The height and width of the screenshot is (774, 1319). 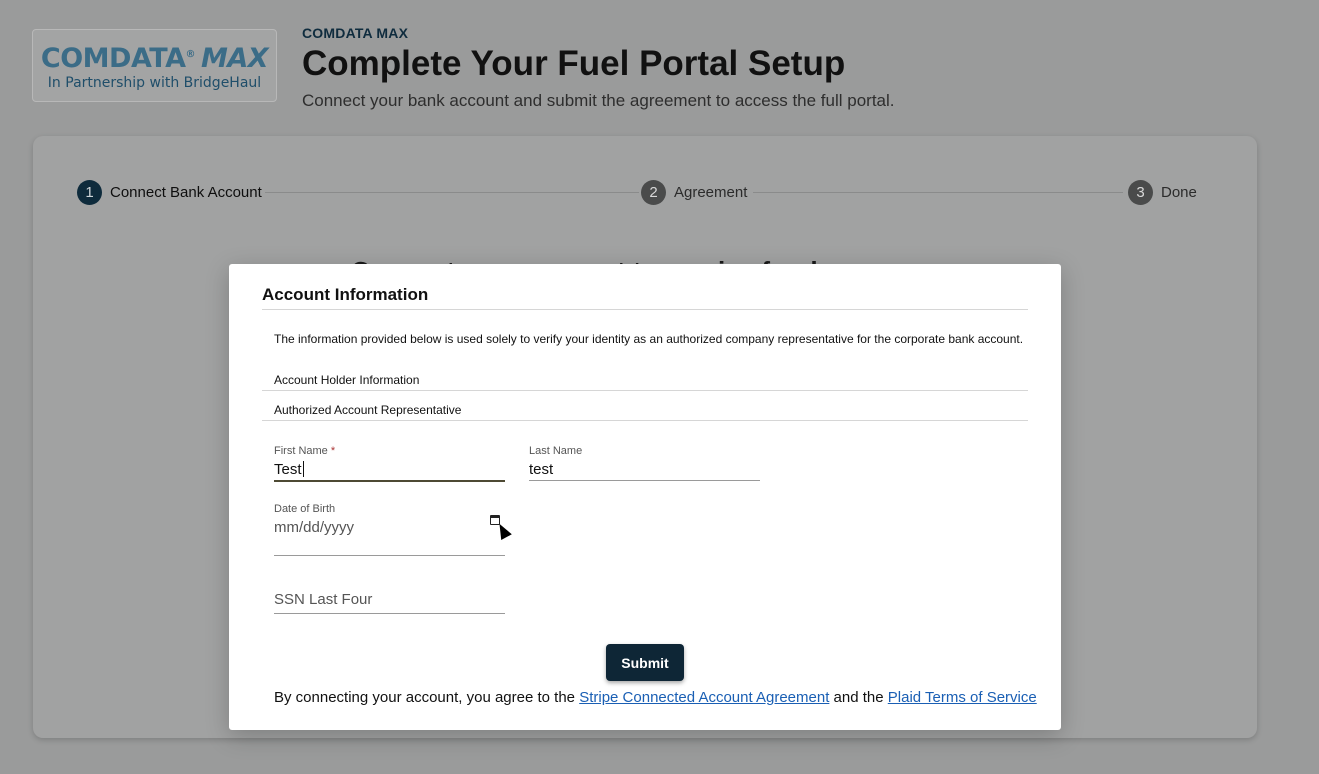 I want to click on step-agreement: 2 Agreement, so click(x=694, y=192).